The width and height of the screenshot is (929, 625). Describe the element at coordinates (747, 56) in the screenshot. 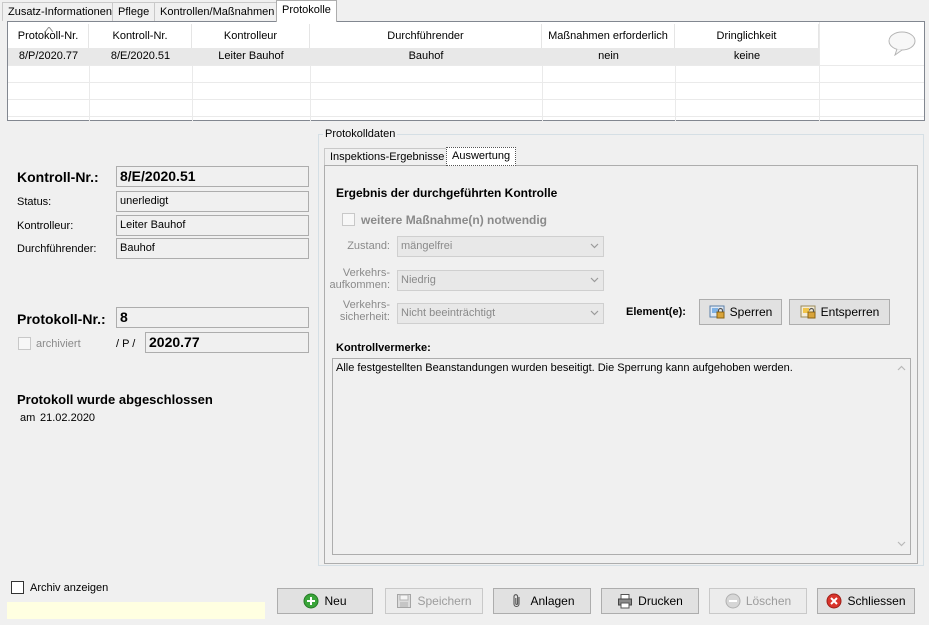

I see `cell-dringlichkeit: keine` at that location.